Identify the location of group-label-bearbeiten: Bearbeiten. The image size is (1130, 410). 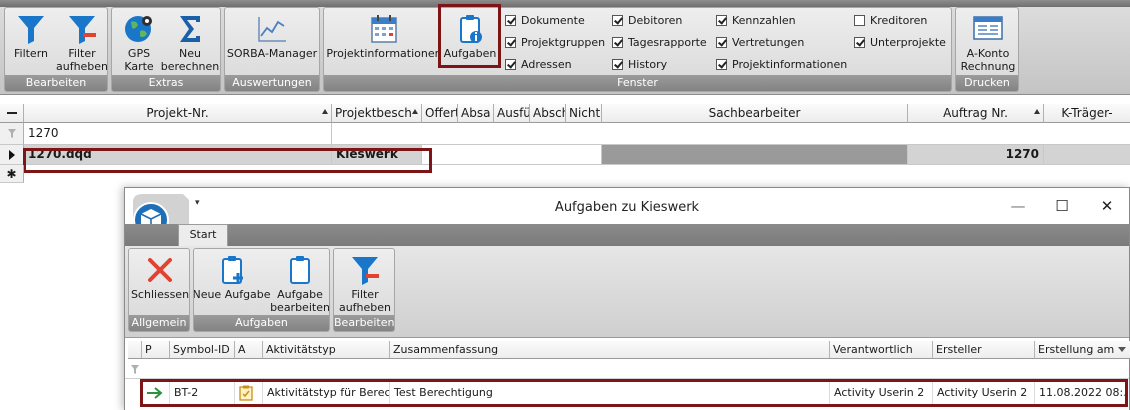
(364, 323).